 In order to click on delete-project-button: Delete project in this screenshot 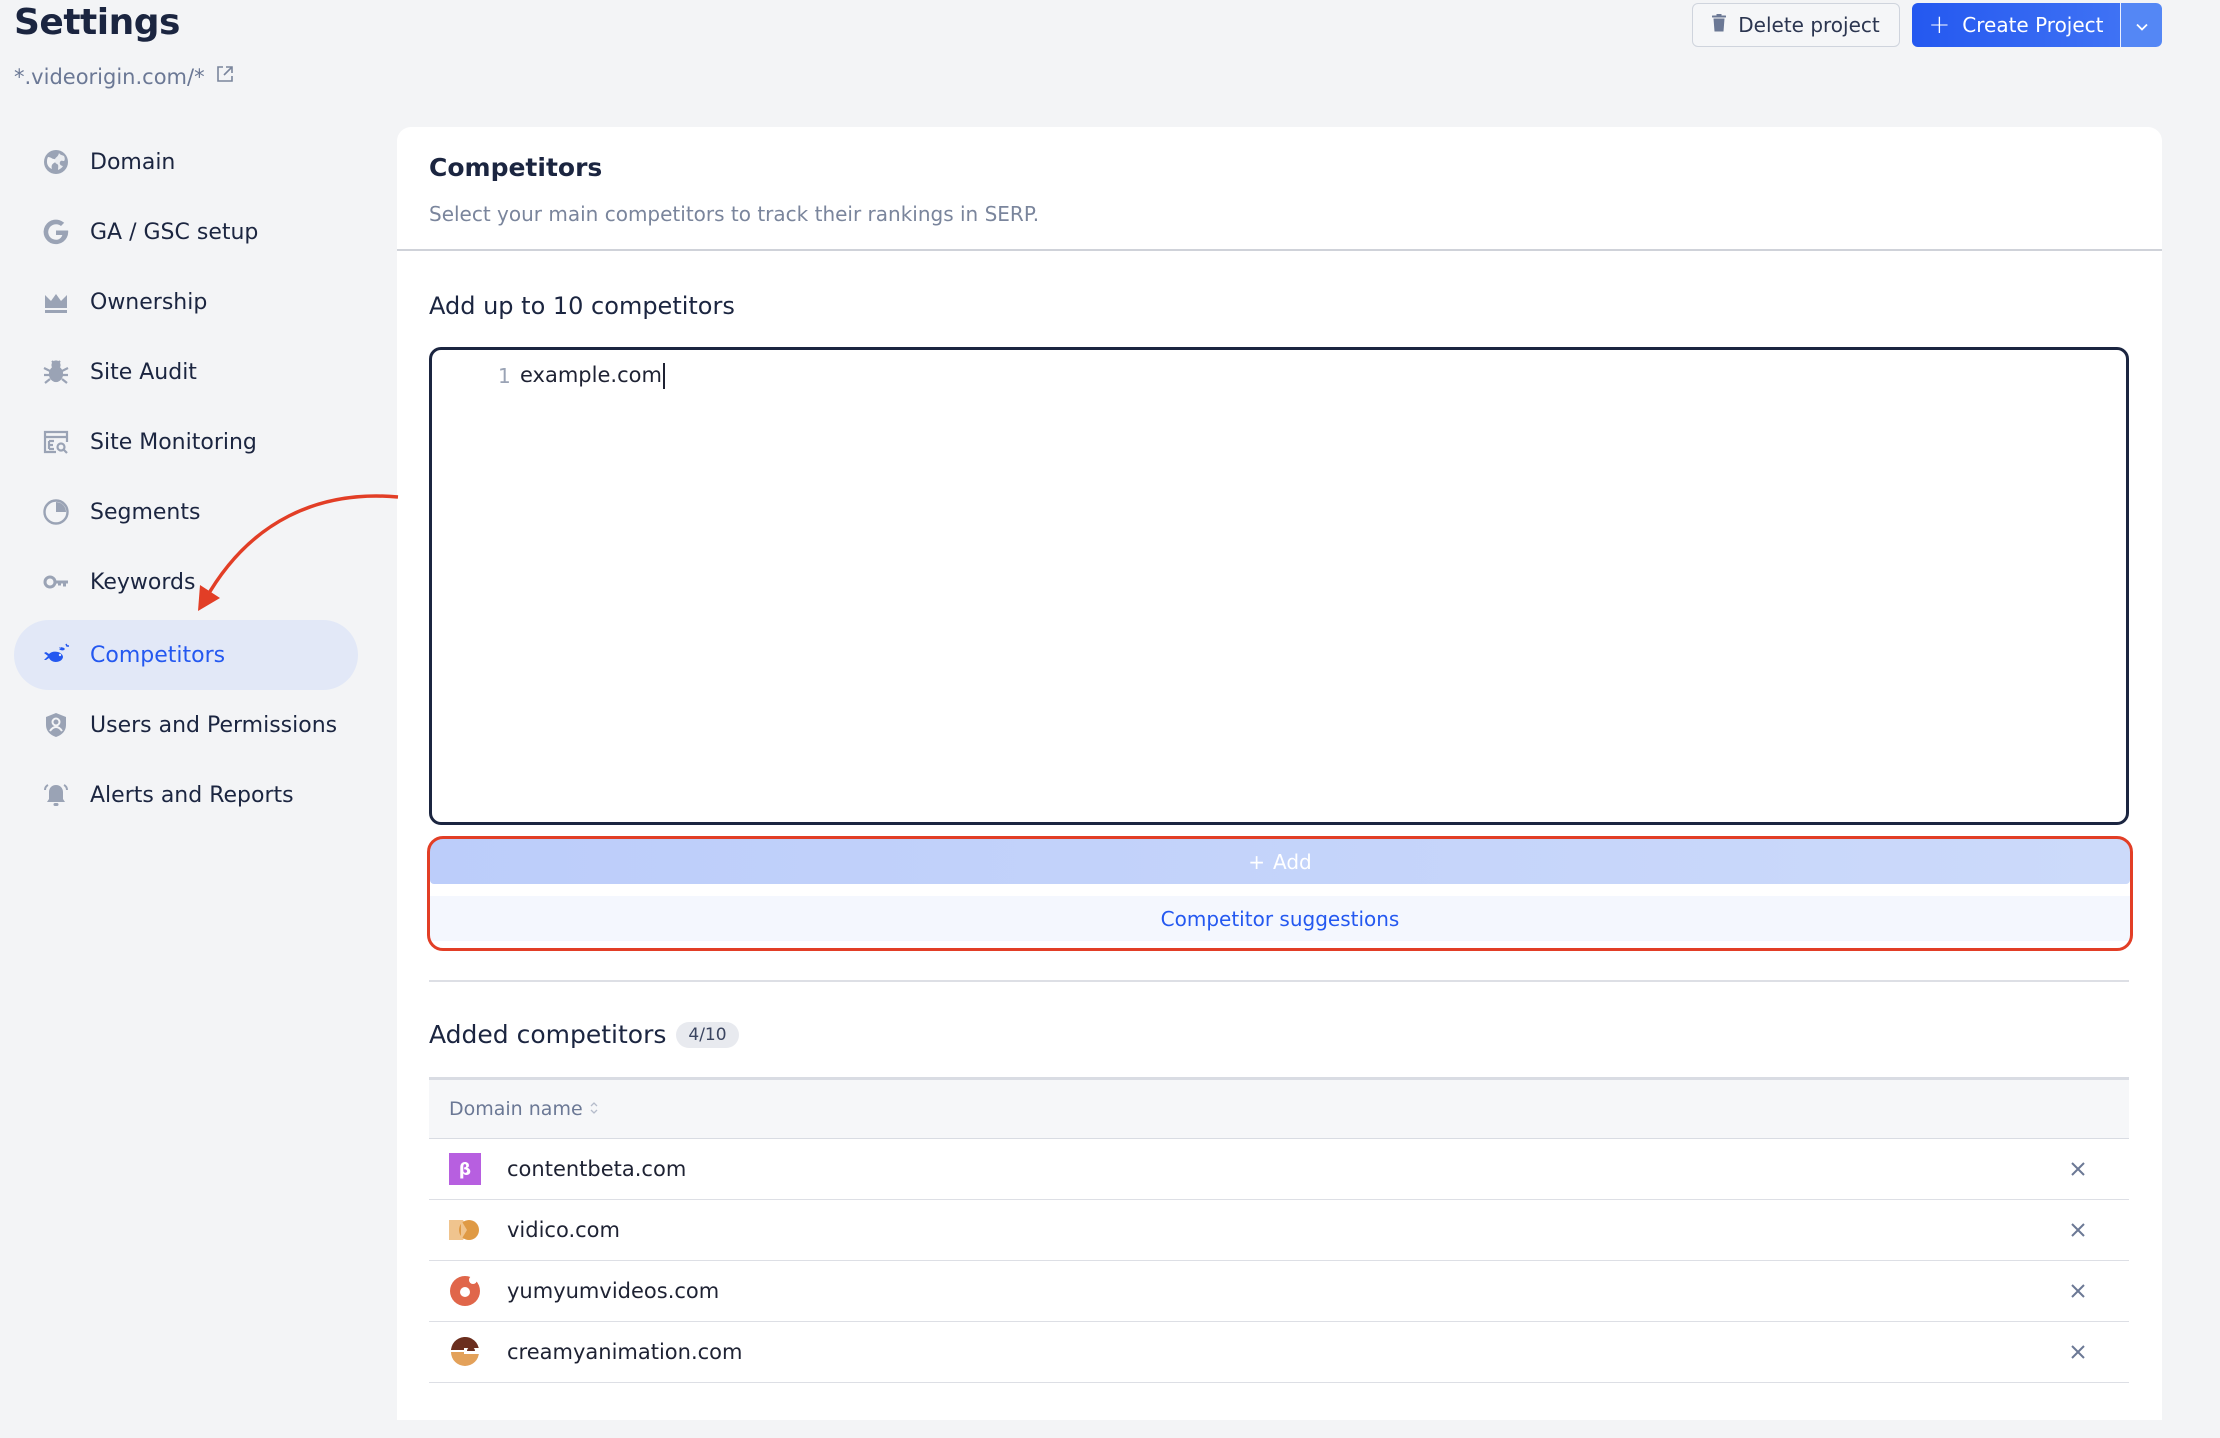, I will do `click(1796, 25)`.